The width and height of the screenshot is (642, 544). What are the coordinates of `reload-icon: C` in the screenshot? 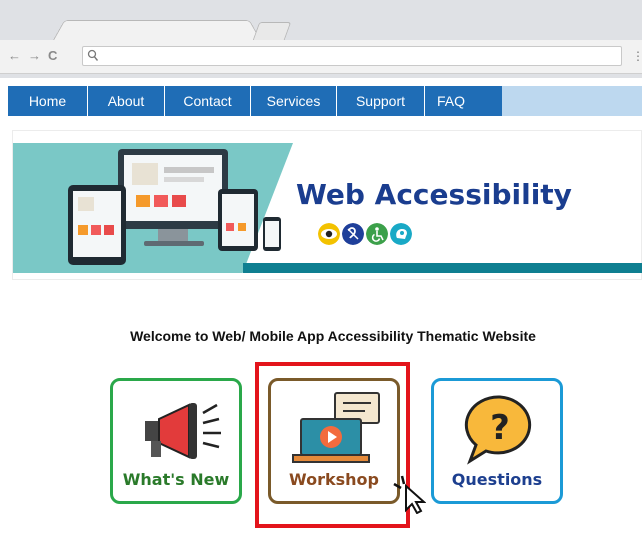 It's located at (52, 56).